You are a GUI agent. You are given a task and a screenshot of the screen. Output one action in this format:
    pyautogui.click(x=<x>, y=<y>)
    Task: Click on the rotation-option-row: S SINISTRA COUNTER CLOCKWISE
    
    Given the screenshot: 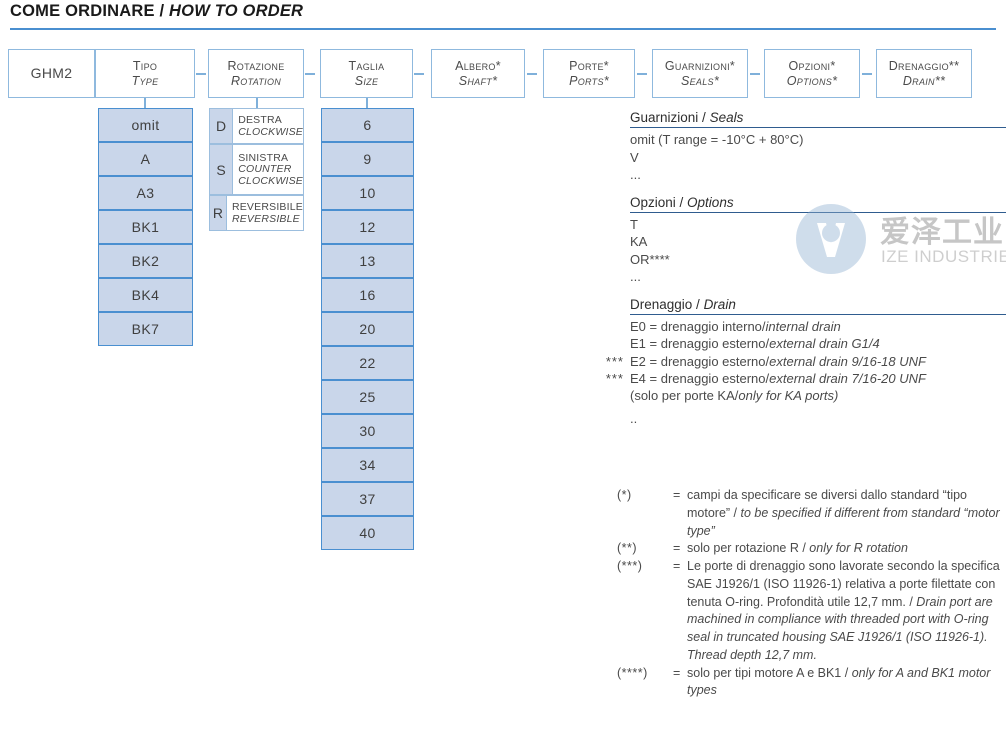 What is the action you would take?
    pyautogui.click(x=256, y=169)
    